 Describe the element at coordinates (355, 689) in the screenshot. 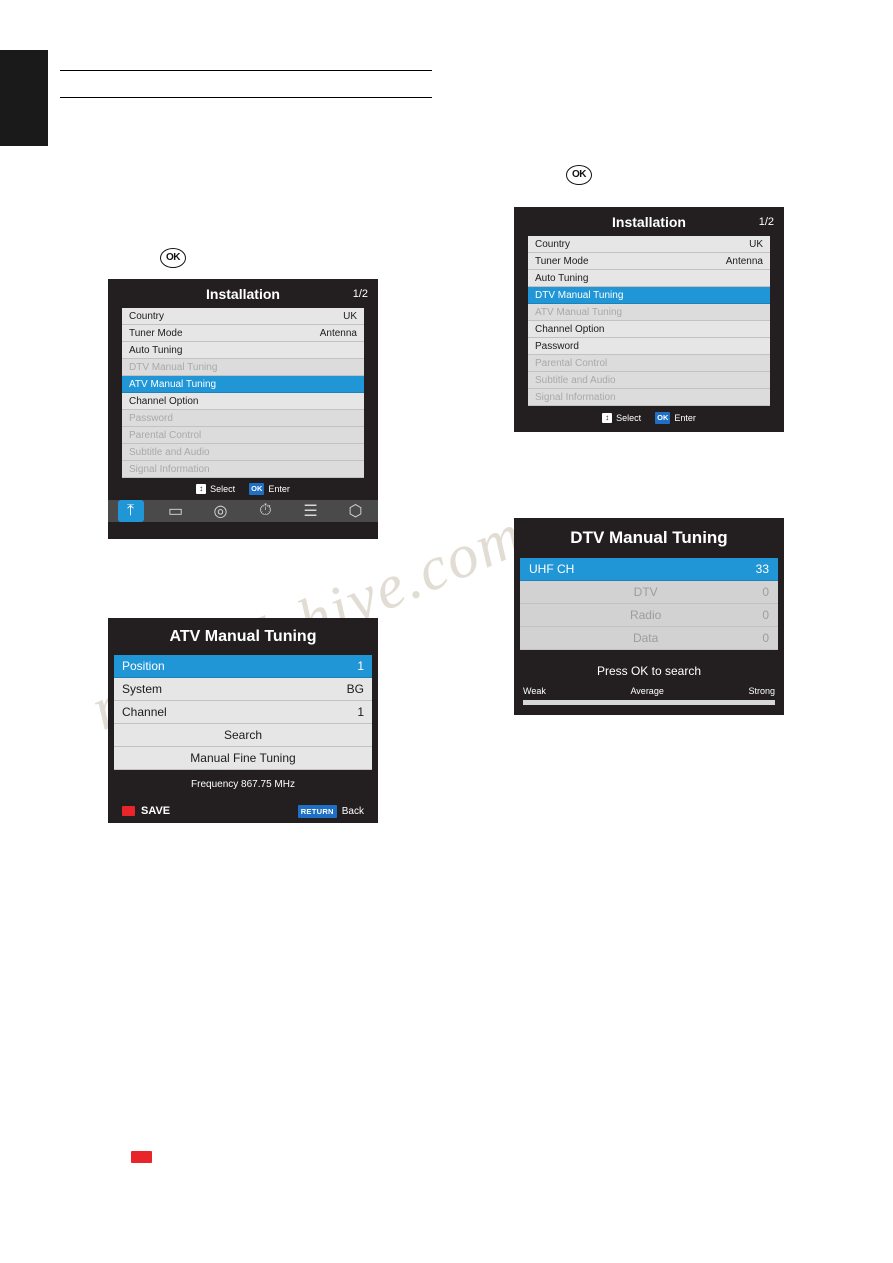

I see `menu-item-value: BG` at that location.